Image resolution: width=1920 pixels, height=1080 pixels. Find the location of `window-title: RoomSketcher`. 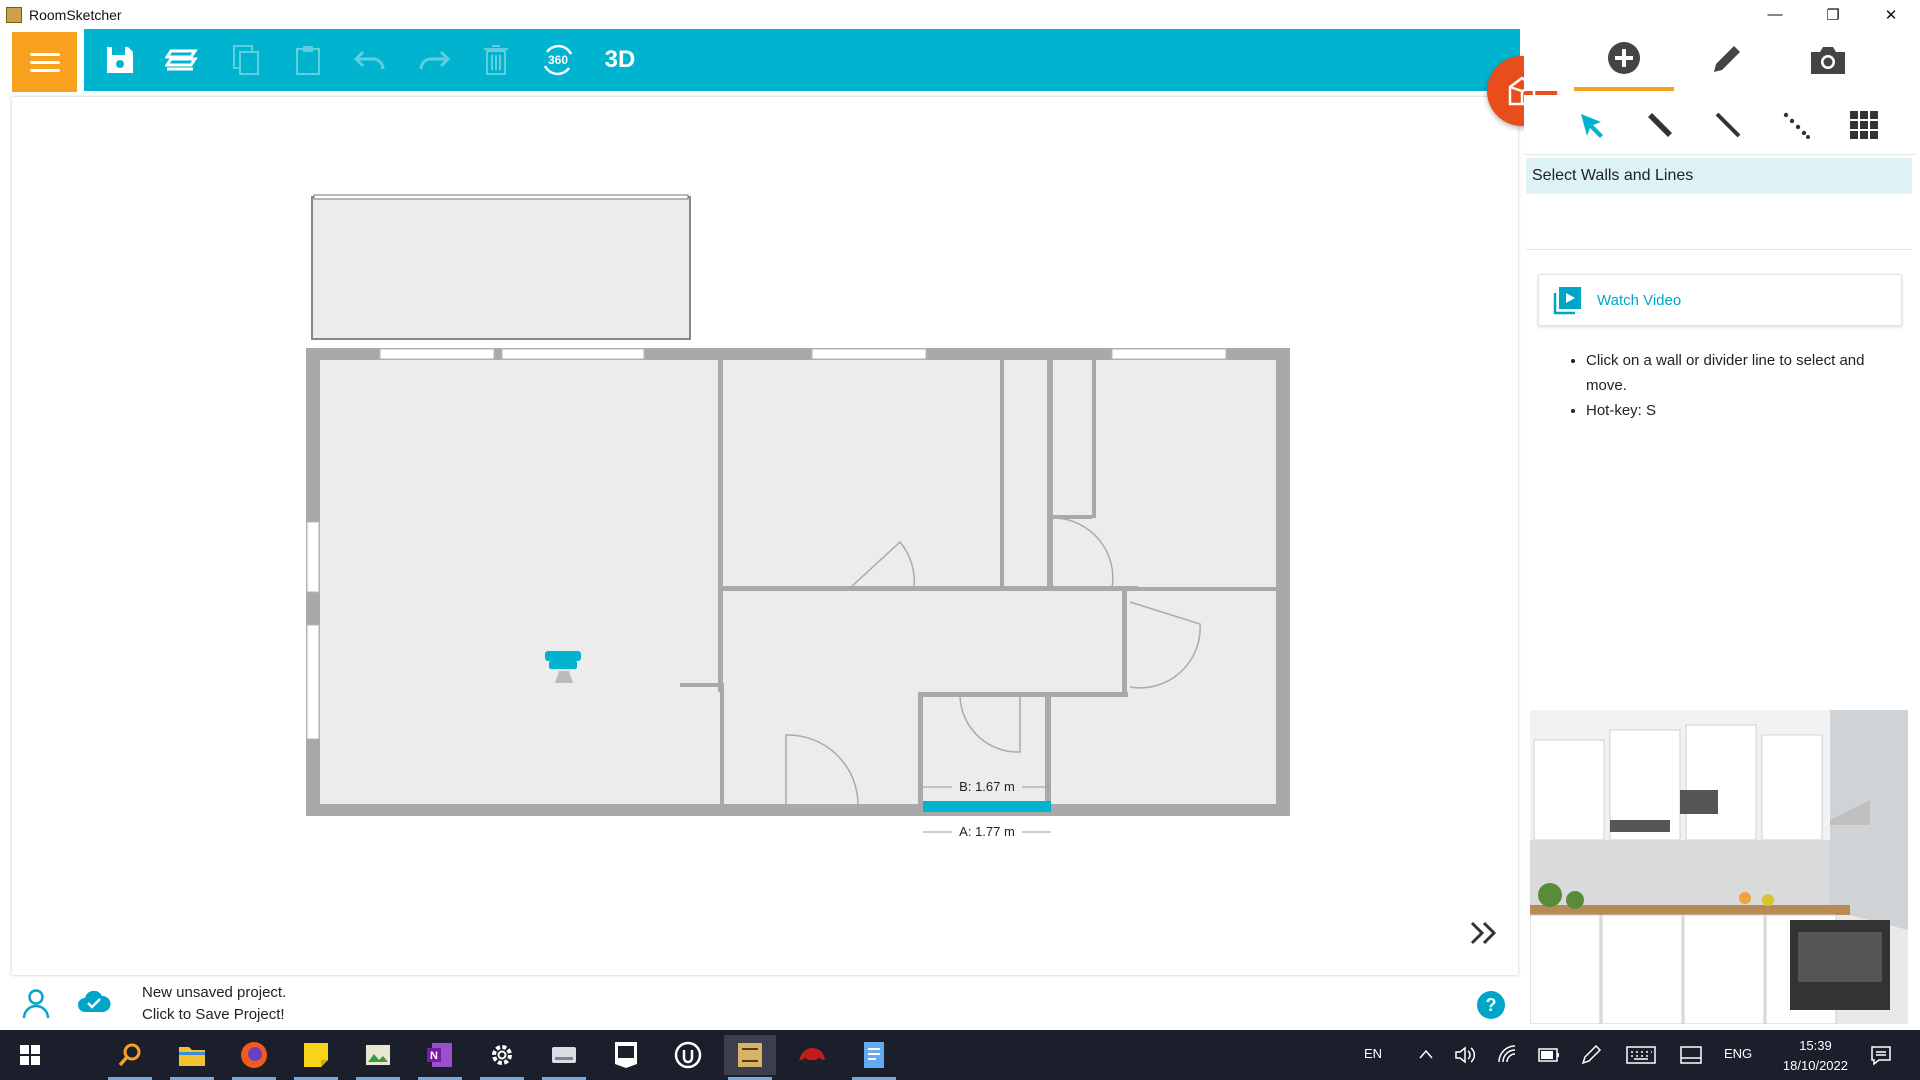

window-title: RoomSketcher is located at coordinates (75, 14).